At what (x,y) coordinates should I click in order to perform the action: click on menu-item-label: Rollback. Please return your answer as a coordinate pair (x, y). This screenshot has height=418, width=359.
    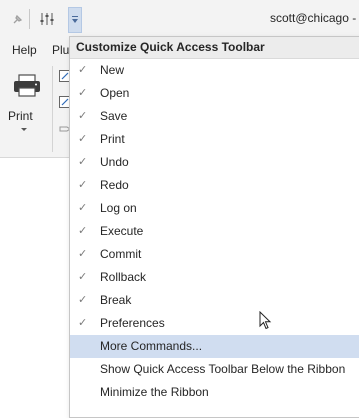
    Looking at the image, I should click on (123, 277).